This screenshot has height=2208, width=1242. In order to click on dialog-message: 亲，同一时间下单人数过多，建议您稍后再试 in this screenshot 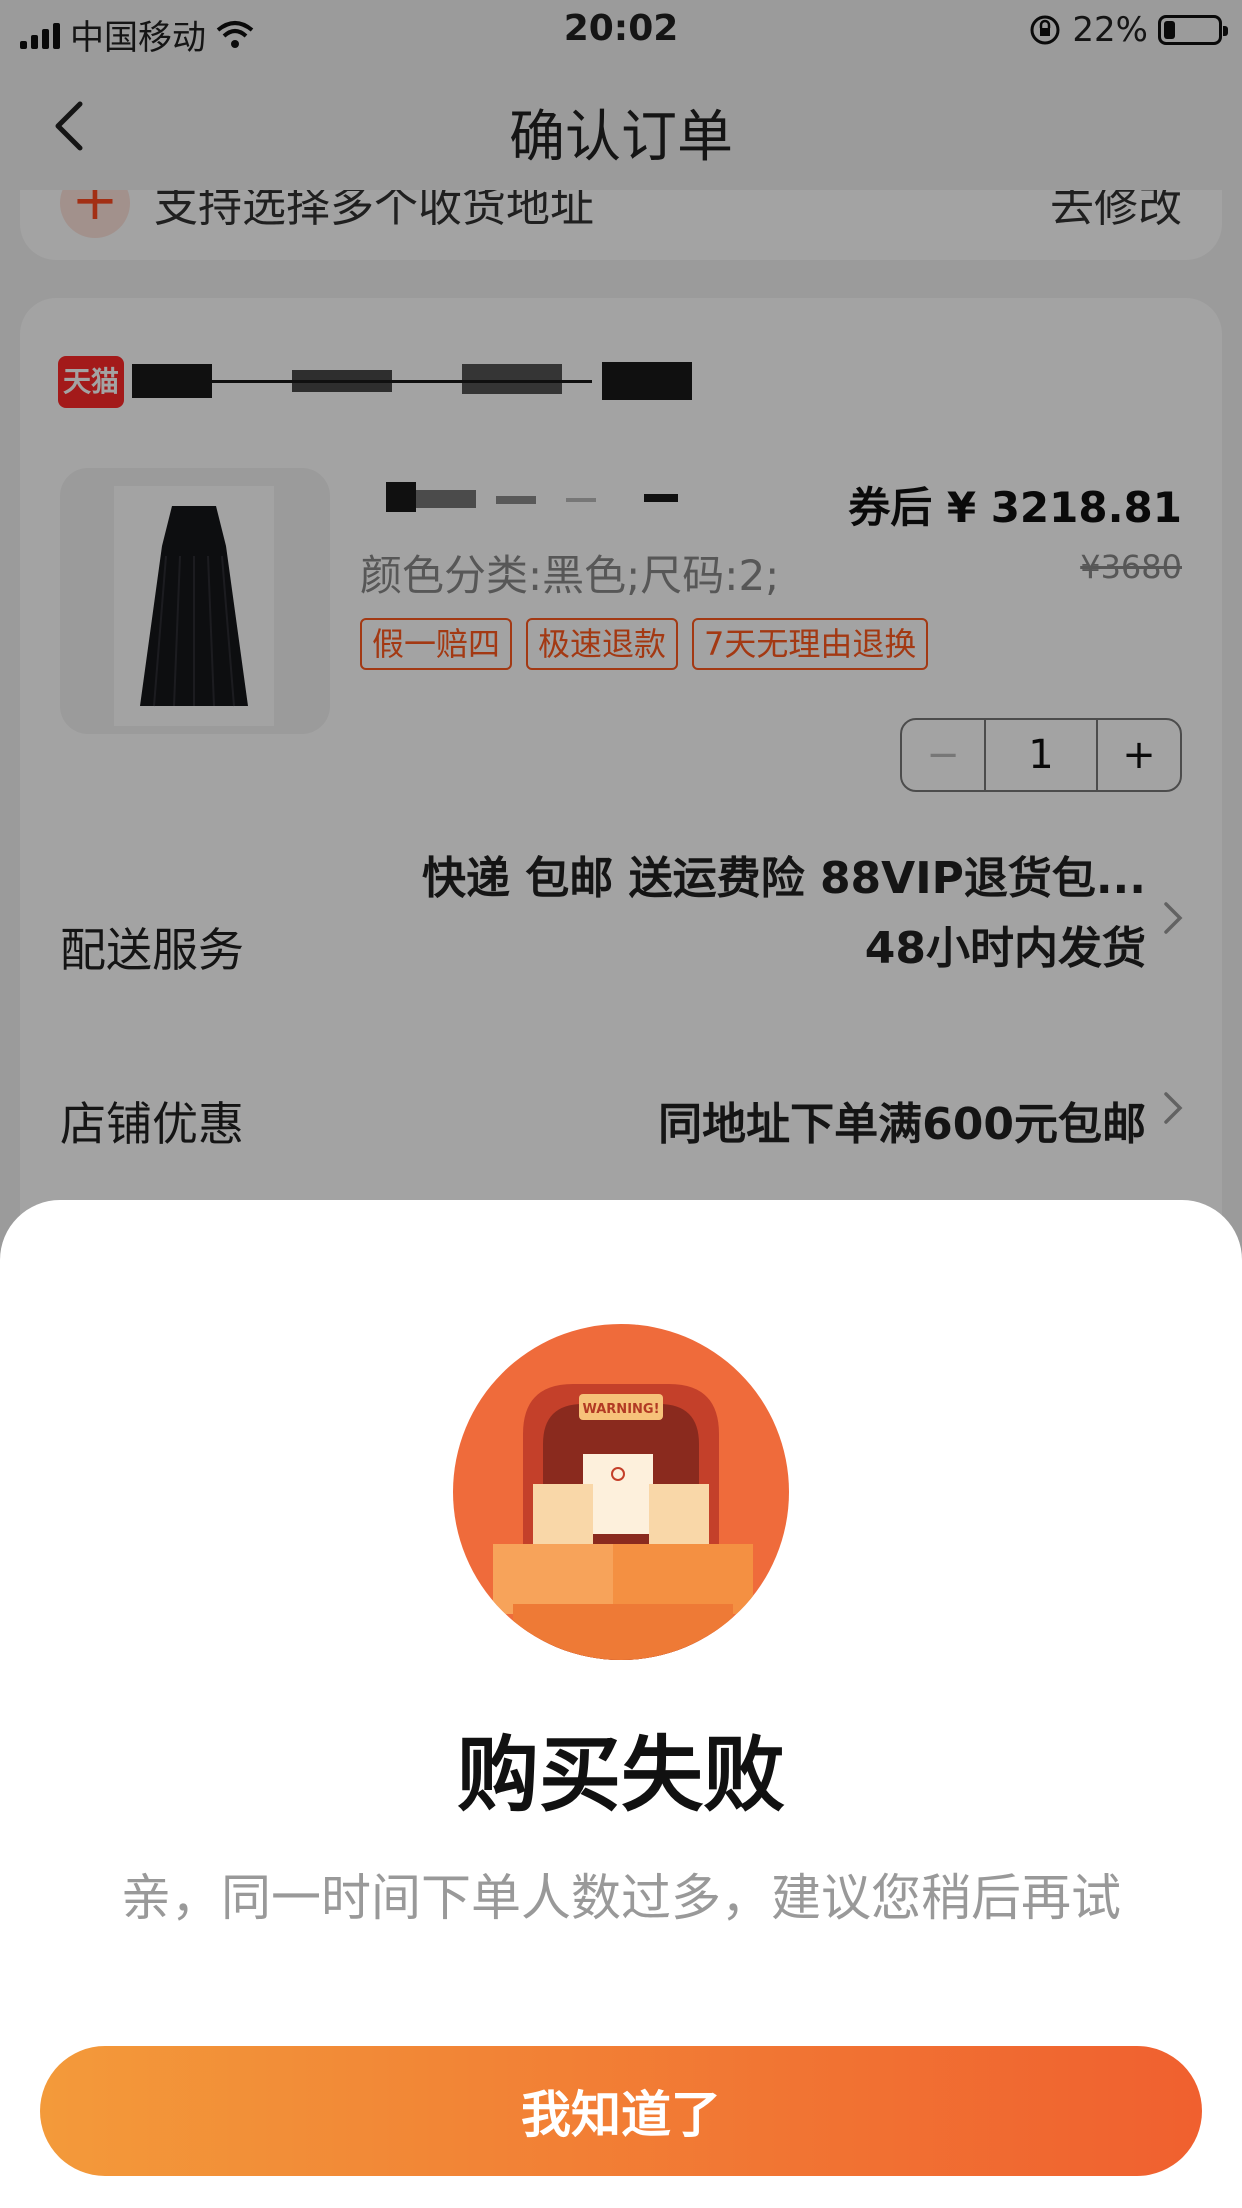, I will do `click(621, 1898)`.